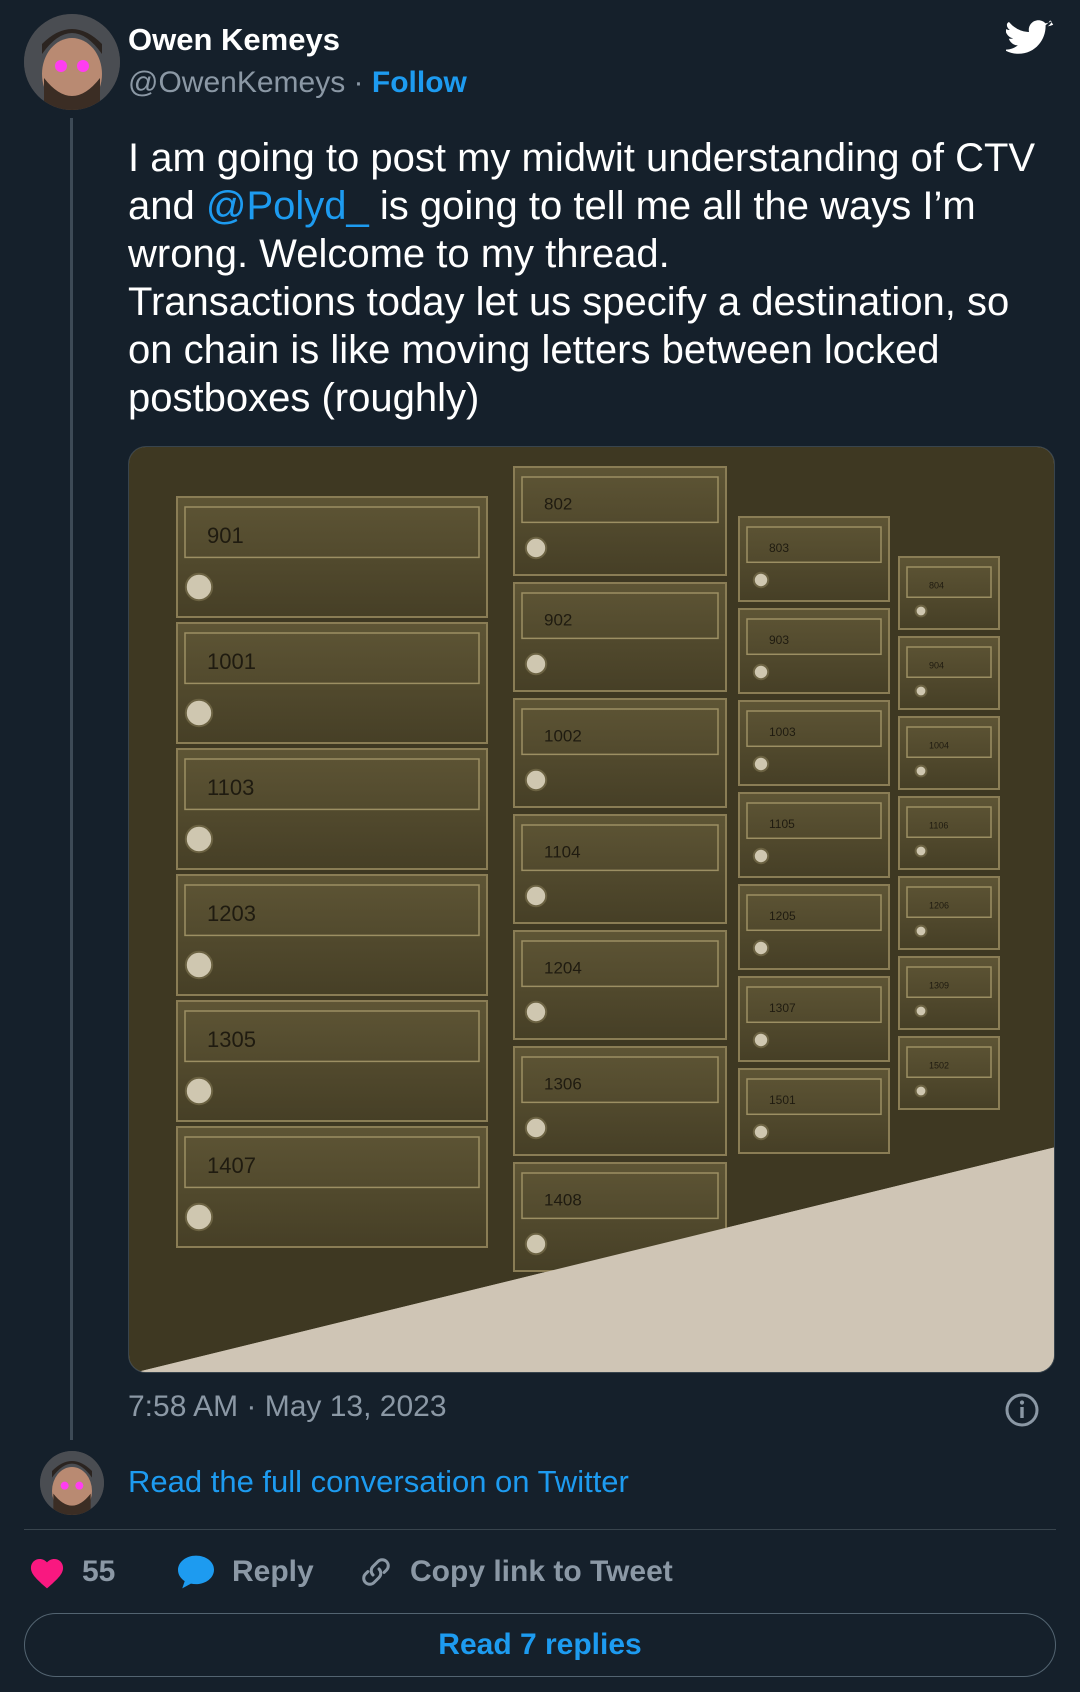 This screenshot has height=1692, width=1080. What do you see at coordinates (419, 82) in the screenshot?
I see `follow-button: Follow` at bounding box center [419, 82].